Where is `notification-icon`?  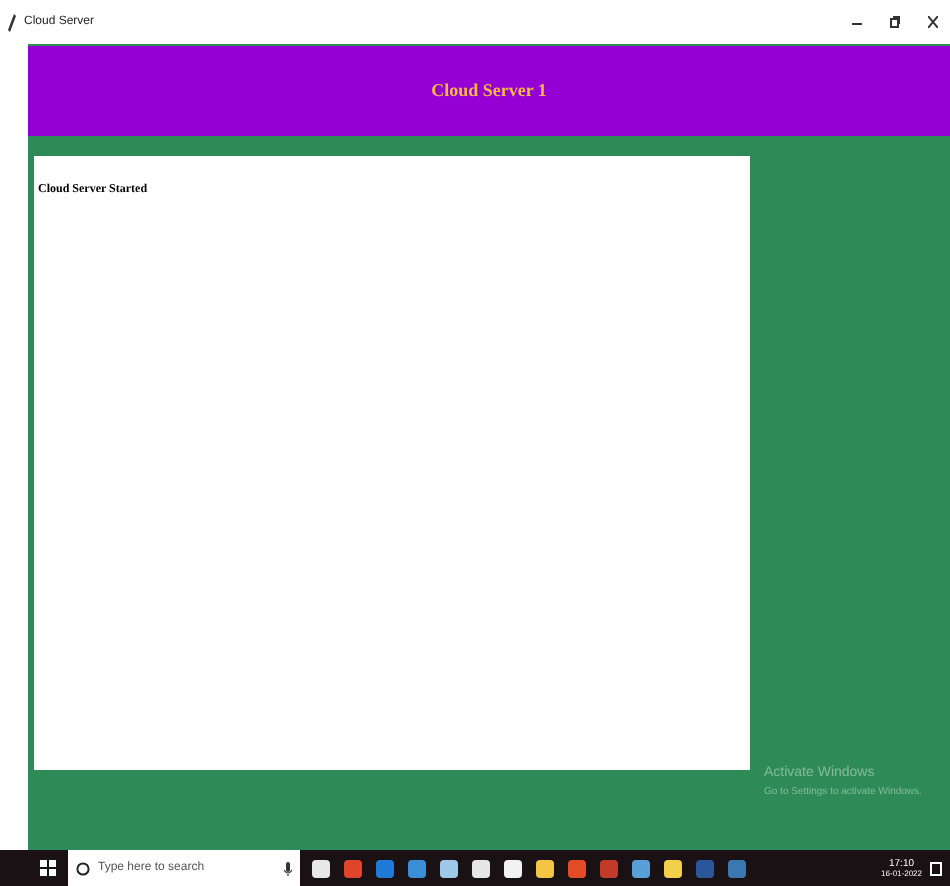 notification-icon is located at coordinates (936, 868).